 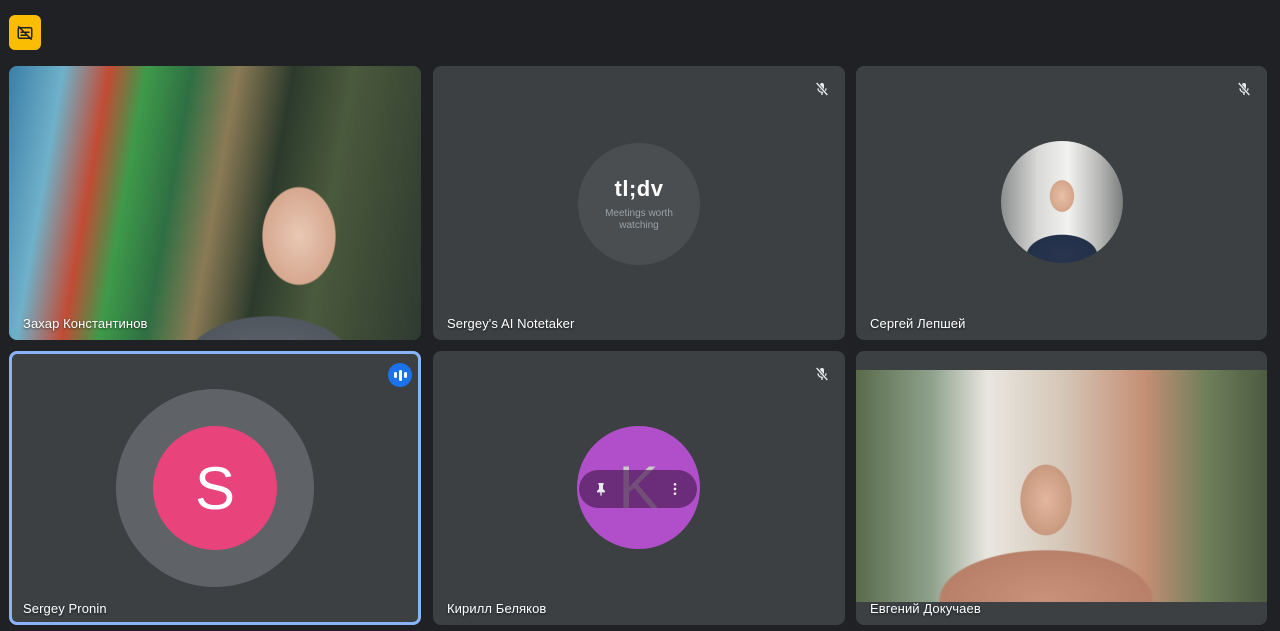 I want to click on avatar-letter: S, so click(x=215, y=488).